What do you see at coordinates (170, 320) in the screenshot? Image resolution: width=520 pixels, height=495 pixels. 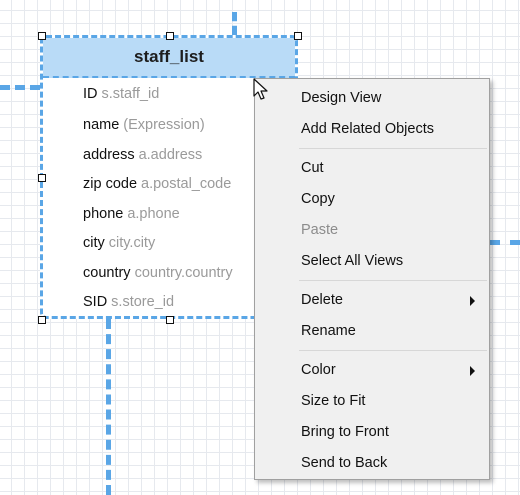 I see `resize-handle-bottom-middle` at bounding box center [170, 320].